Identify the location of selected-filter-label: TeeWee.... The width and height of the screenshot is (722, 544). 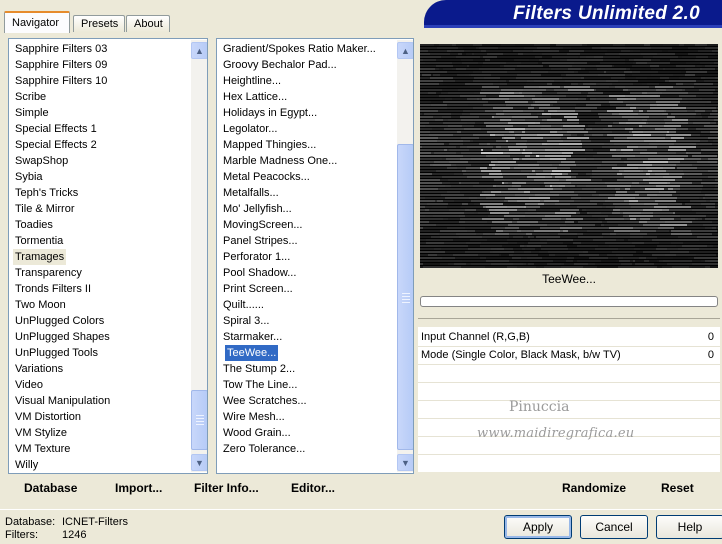
(569, 279).